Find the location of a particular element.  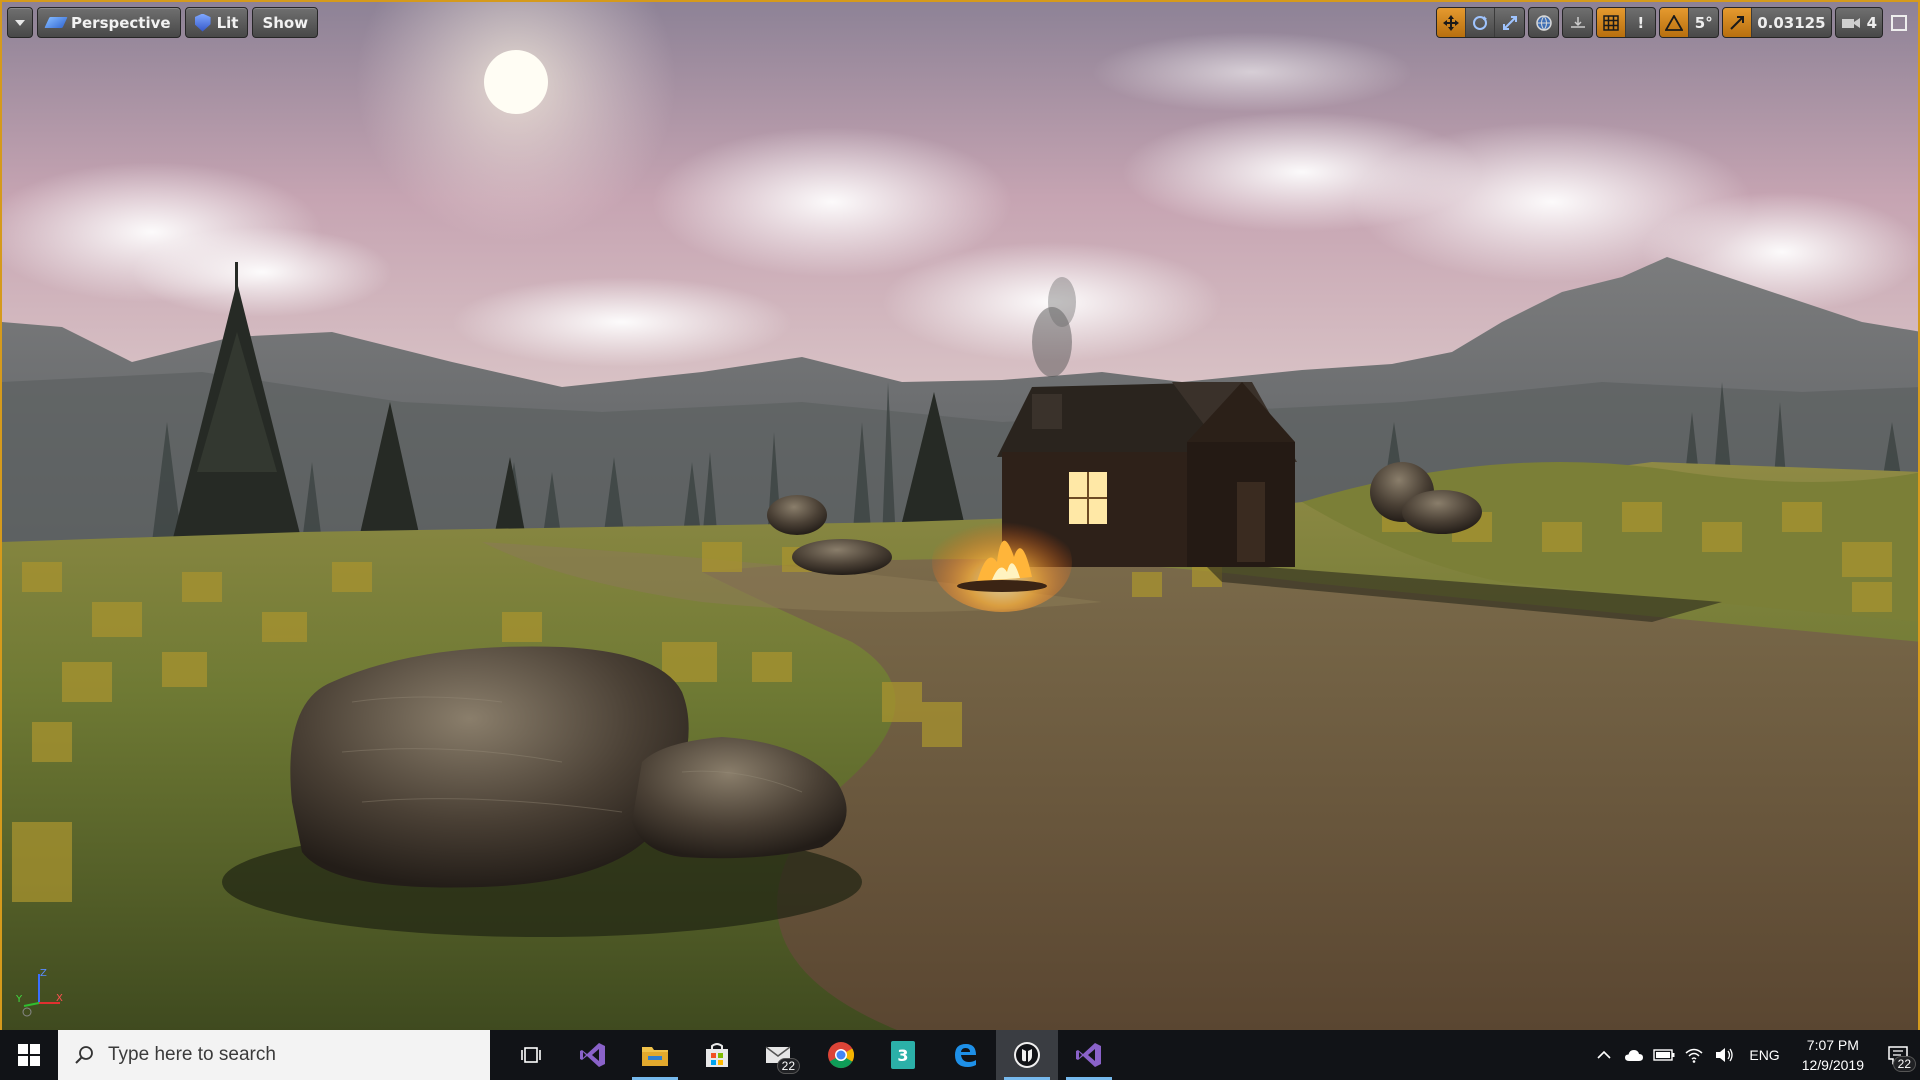

viewport-toolbar-left: Perspective Lit Show is located at coordinates (163, 22).